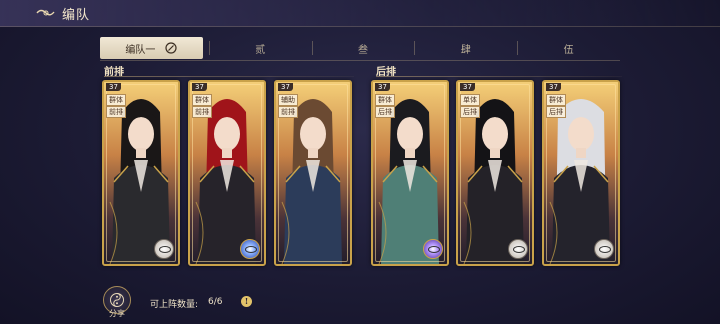  What do you see at coordinates (360, 60) in the screenshot?
I see `tabs-divider` at bounding box center [360, 60].